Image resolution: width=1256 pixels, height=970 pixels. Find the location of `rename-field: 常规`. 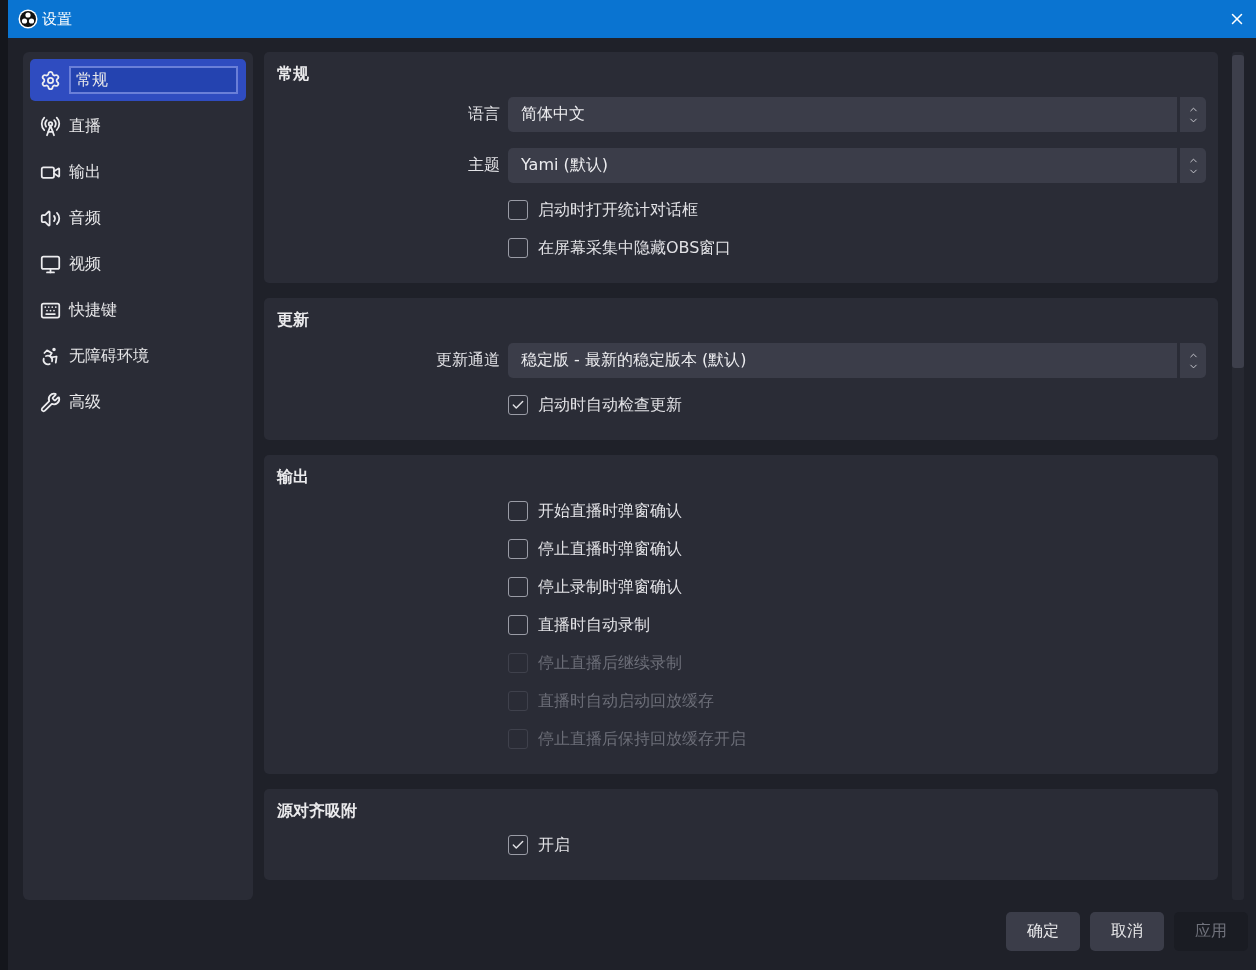

rename-field: 常规 is located at coordinates (153, 80).